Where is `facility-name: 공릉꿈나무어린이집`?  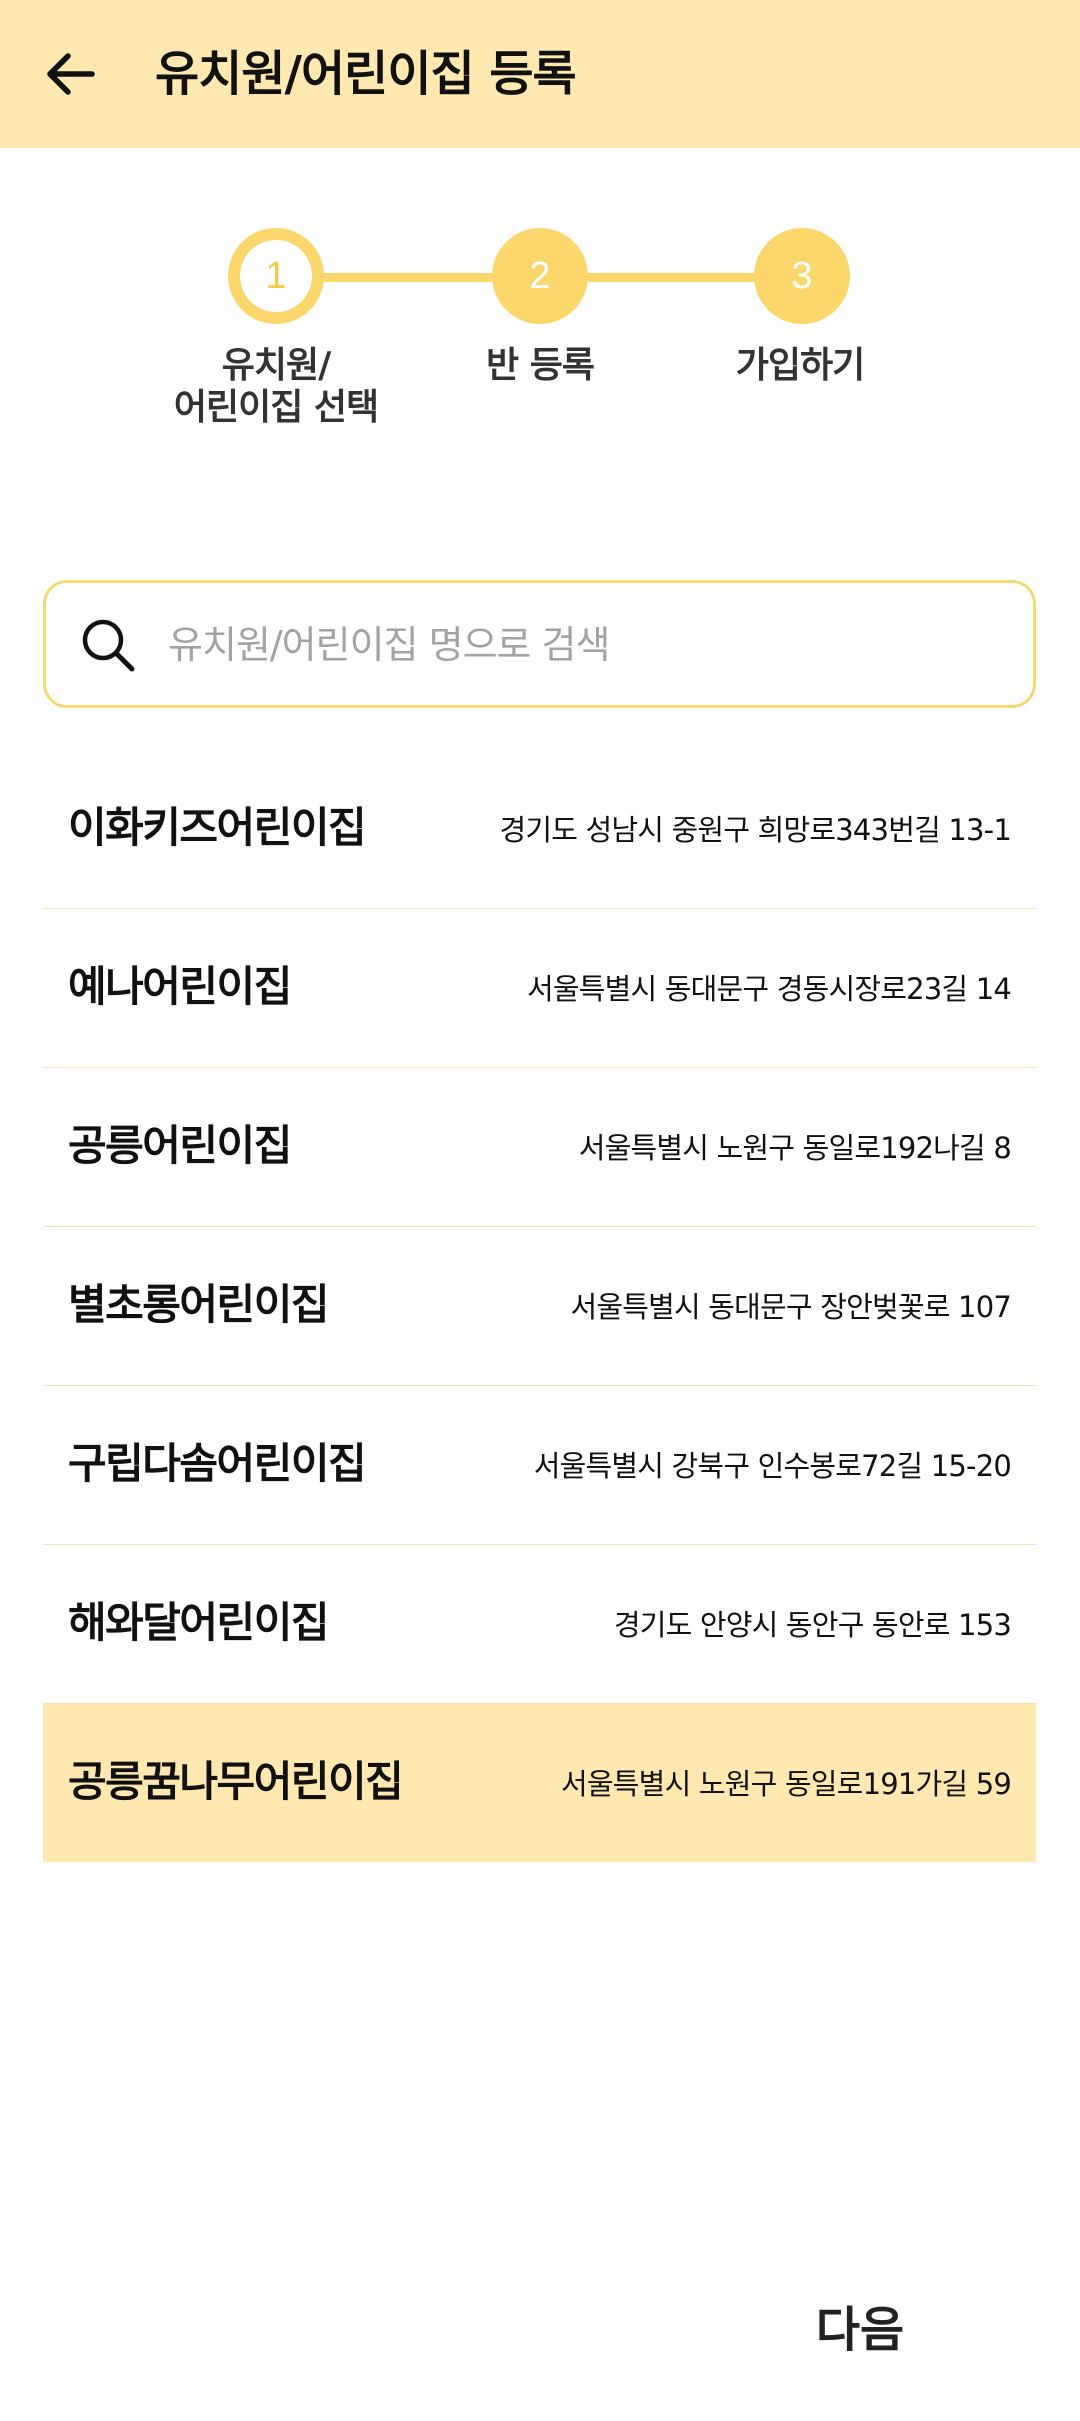
facility-name: 공릉꿈나무어린이집 is located at coordinates (236, 1781).